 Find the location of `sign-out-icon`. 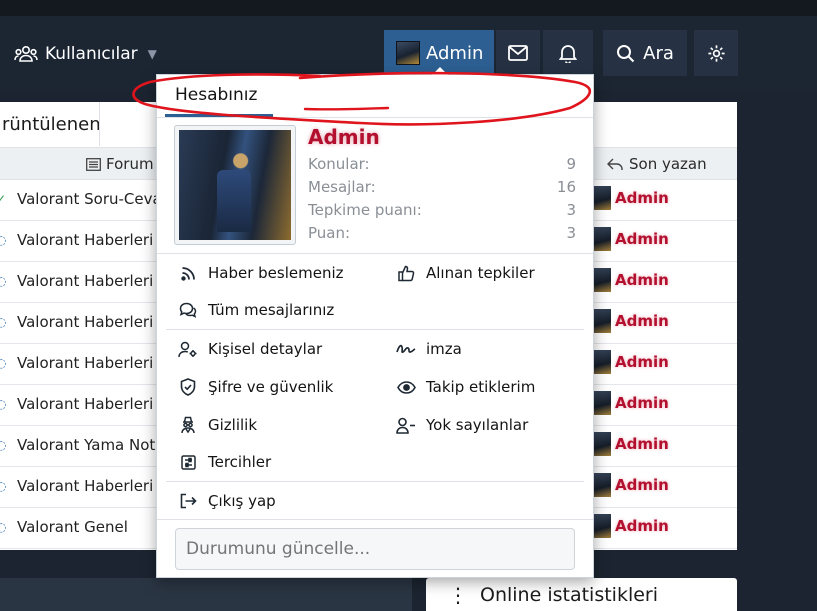

sign-out-icon is located at coordinates (188, 501).